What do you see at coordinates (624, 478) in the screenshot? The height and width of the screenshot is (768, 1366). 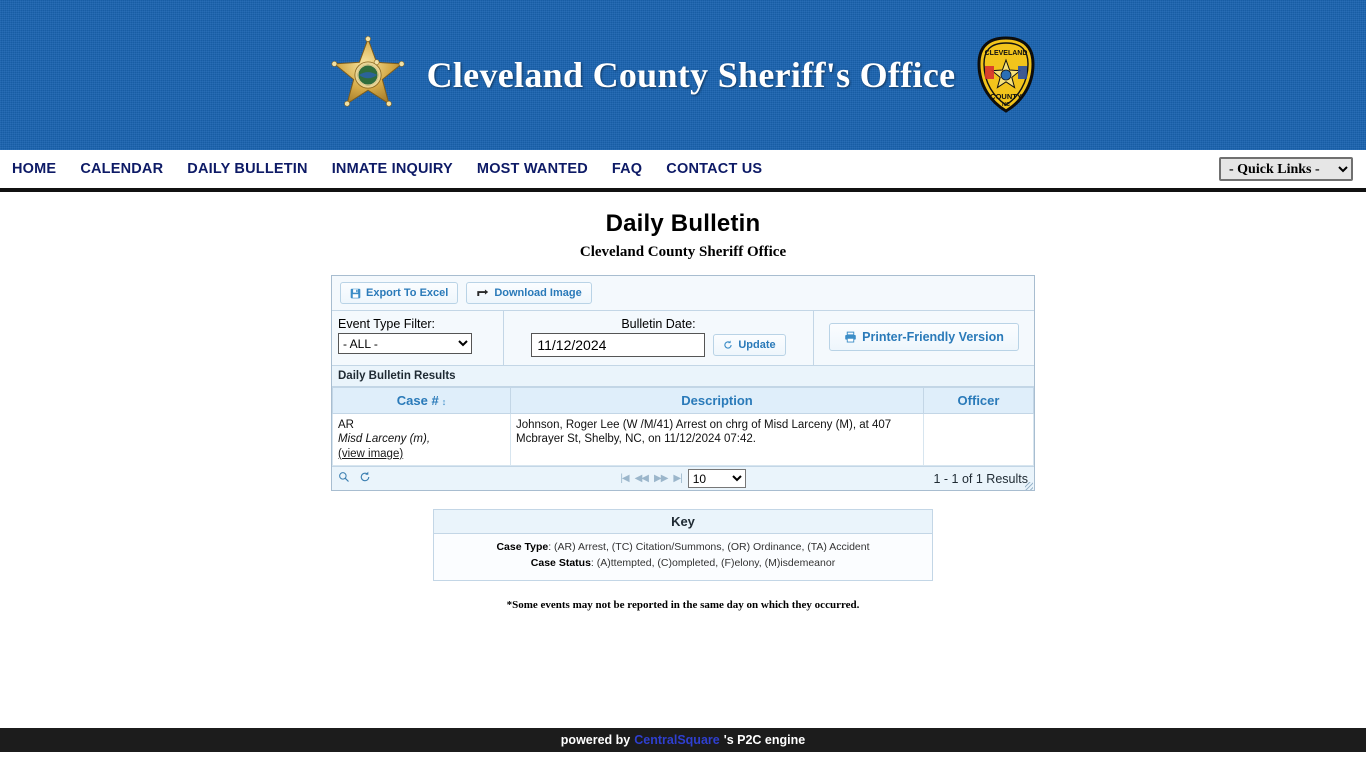 I see `first-page-icon: |◀` at bounding box center [624, 478].